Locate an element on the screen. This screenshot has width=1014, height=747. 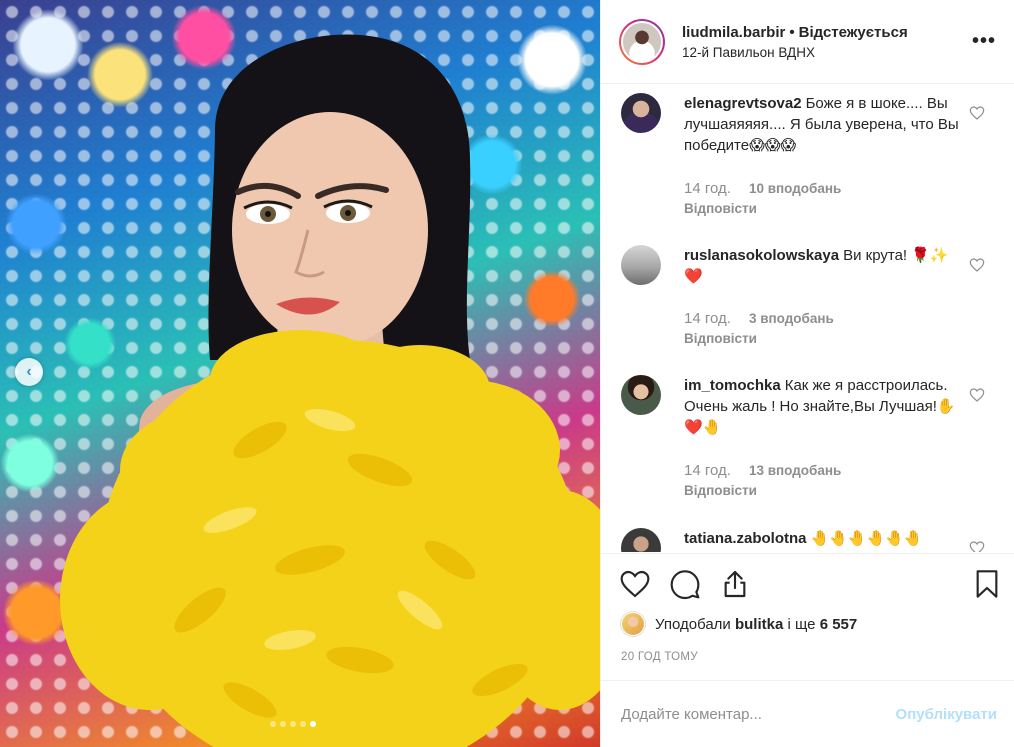
add-comment-bar: Опублікувати is located at coordinates (807, 713).